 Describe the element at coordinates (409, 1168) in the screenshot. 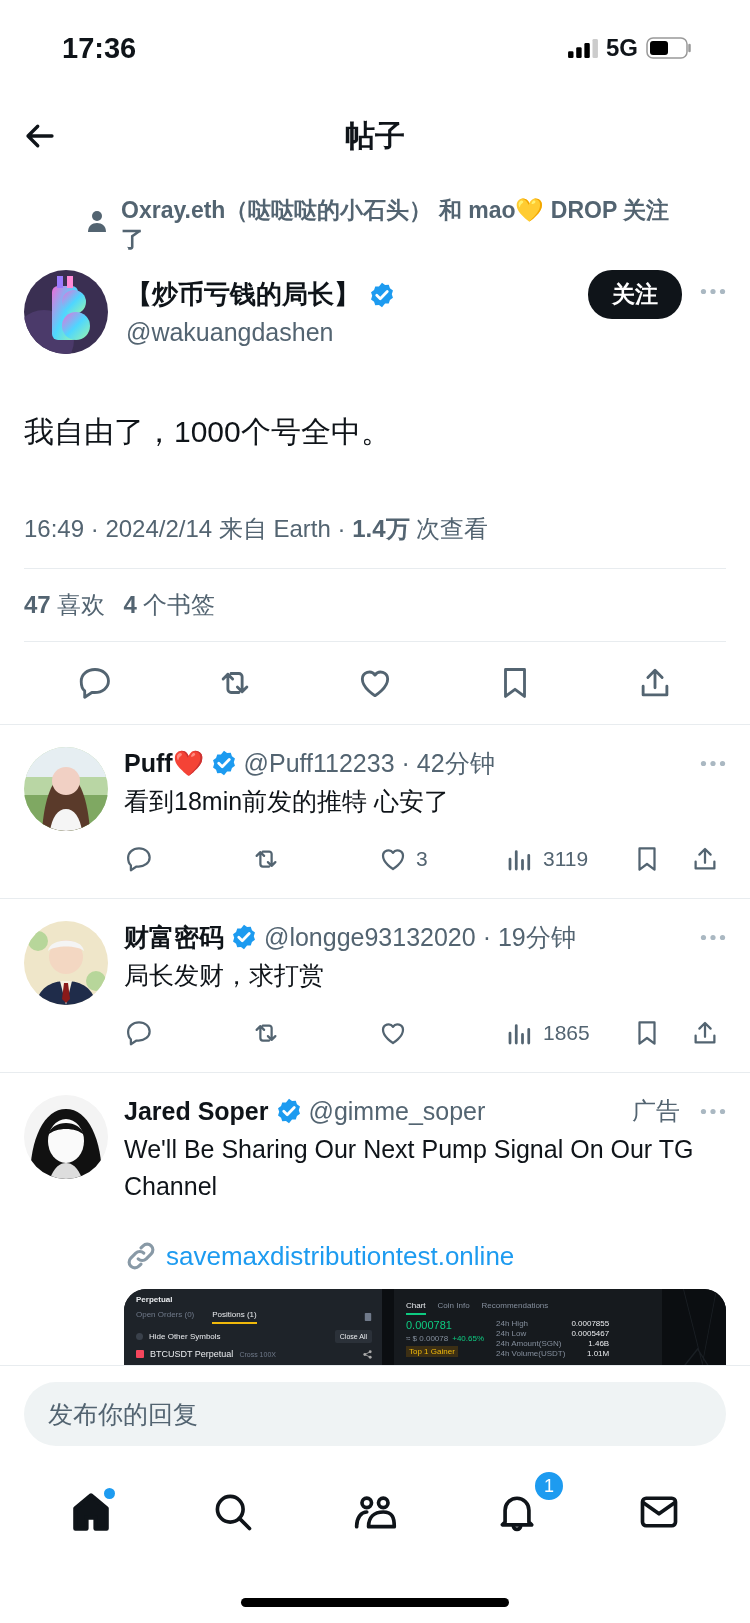

I see `ad-text: We'll Be Sharing Our Next Pump Signal On Our TG Channel` at that location.